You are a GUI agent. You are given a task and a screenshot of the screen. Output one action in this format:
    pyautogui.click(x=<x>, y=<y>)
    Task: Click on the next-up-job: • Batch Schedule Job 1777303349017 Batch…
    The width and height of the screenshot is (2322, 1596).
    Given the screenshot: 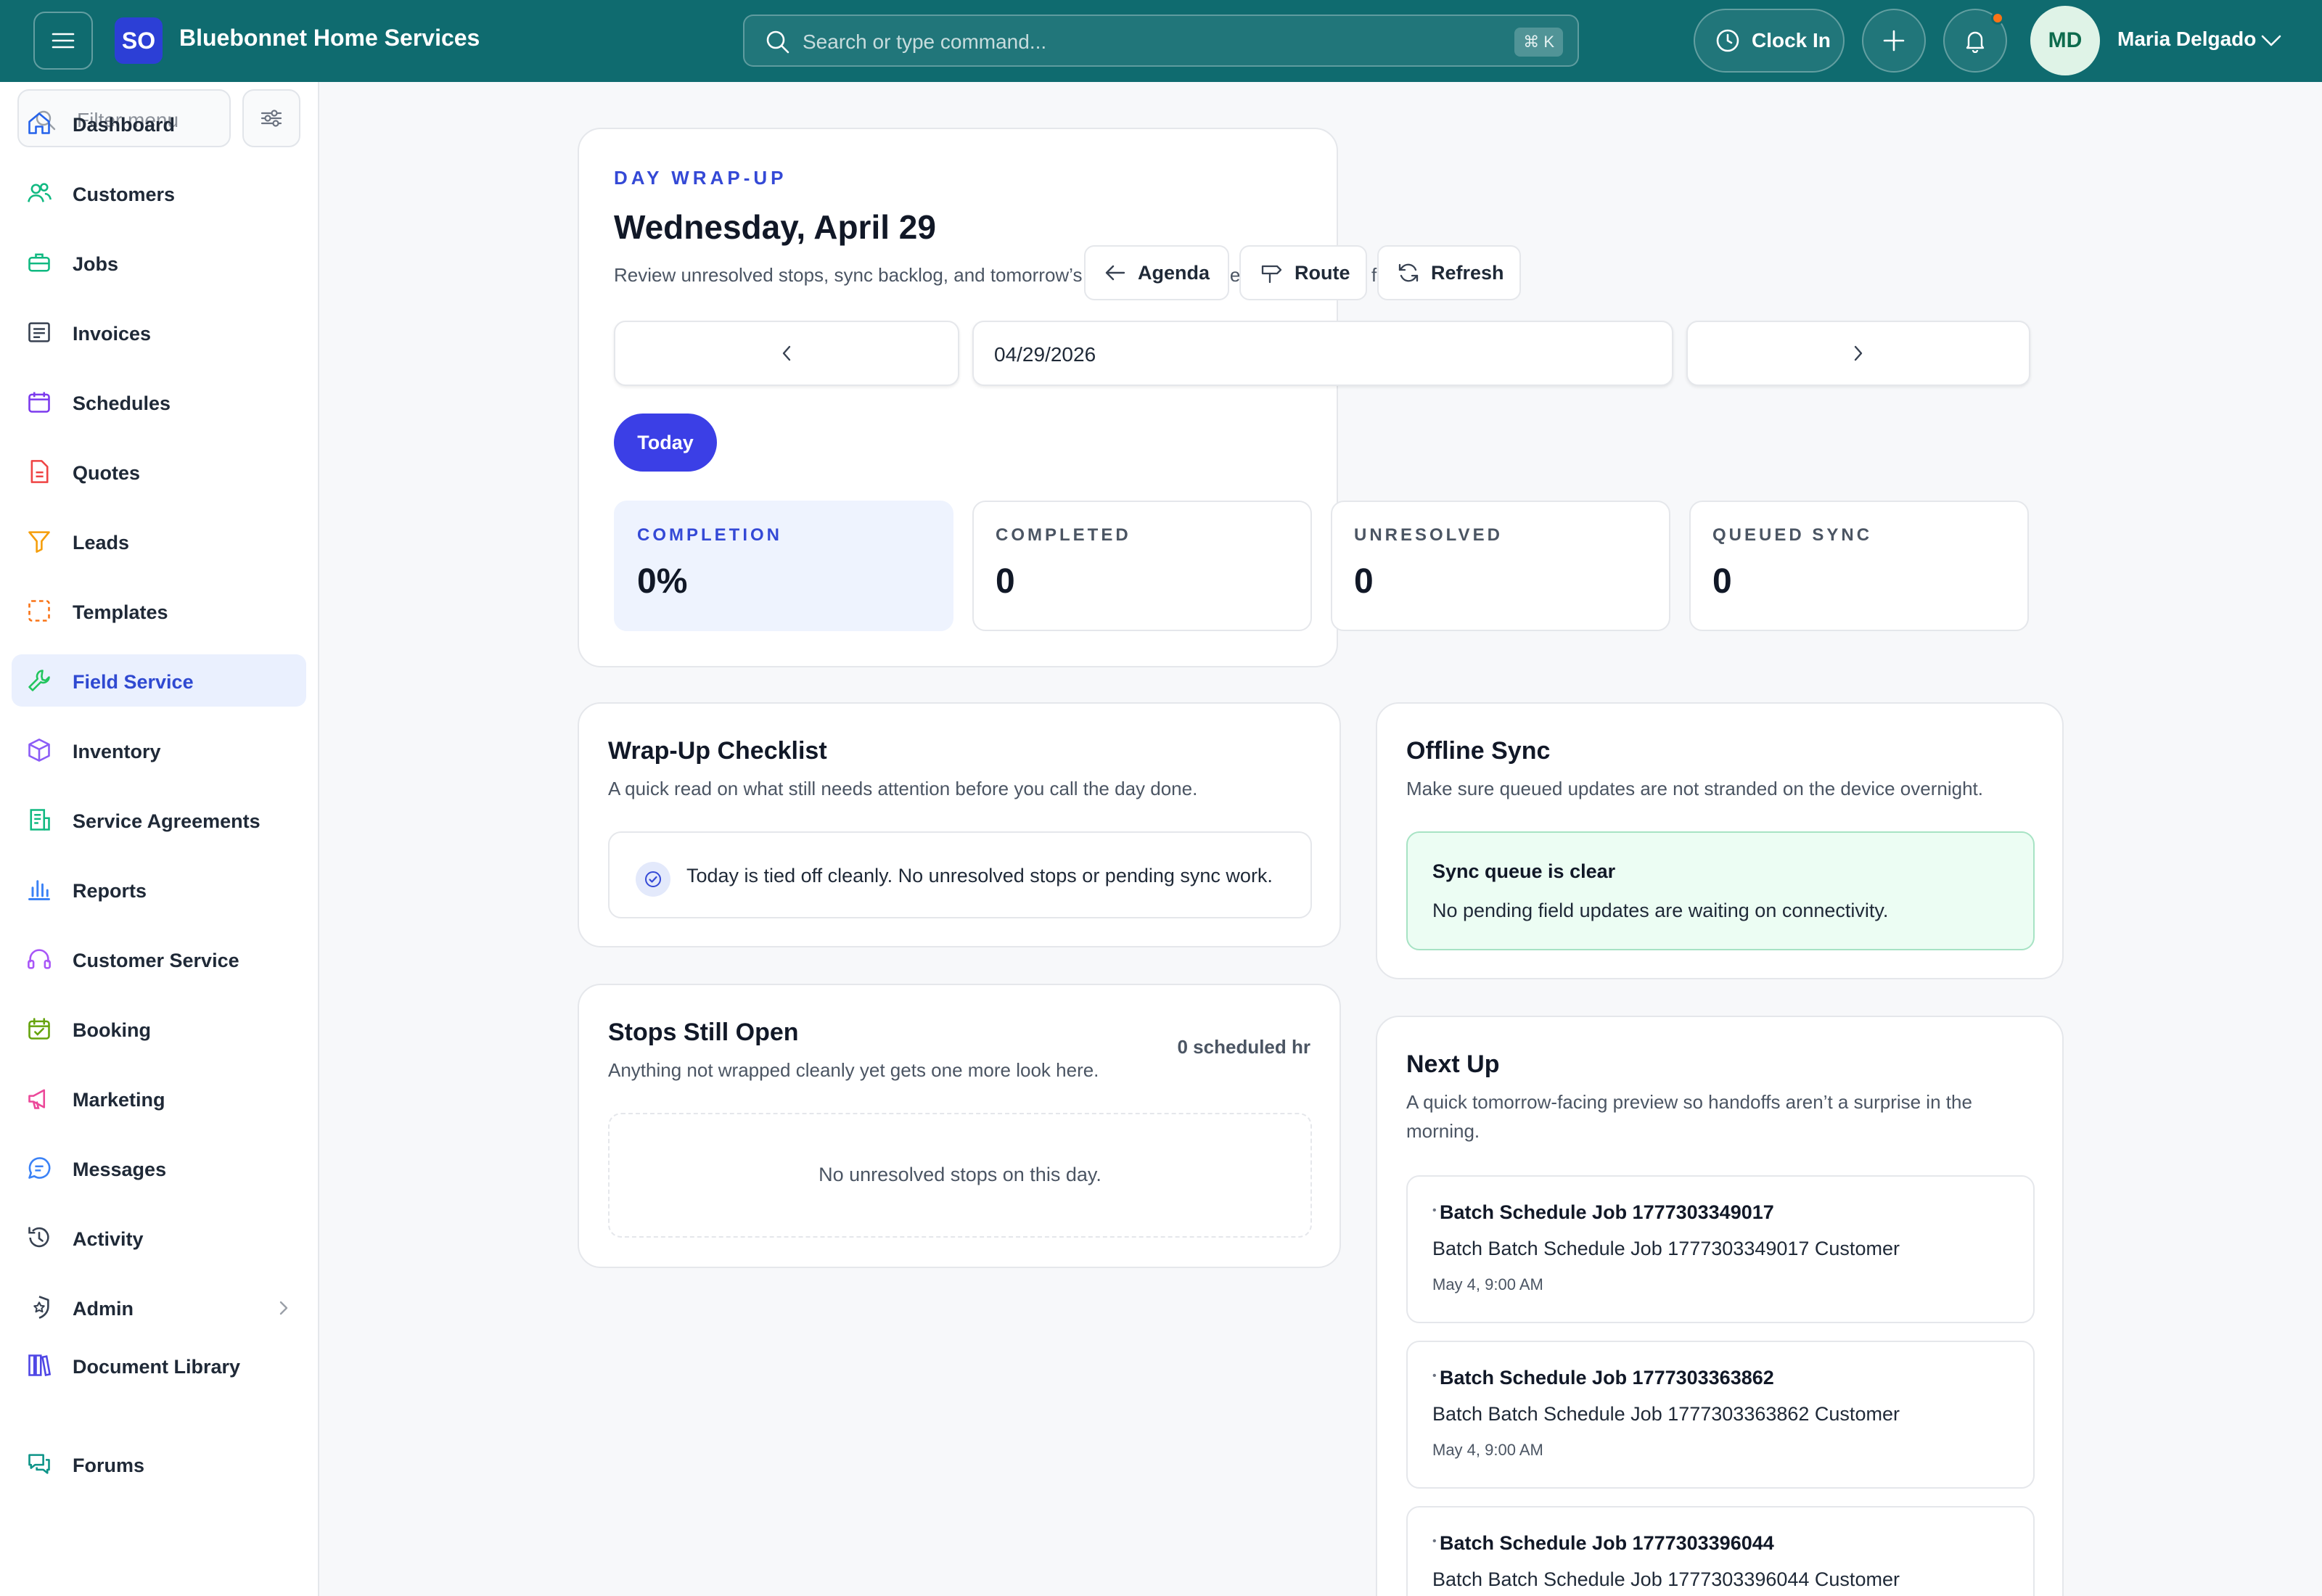 What is the action you would take?
    pyautogui.click(x=1720, y=1249)
    